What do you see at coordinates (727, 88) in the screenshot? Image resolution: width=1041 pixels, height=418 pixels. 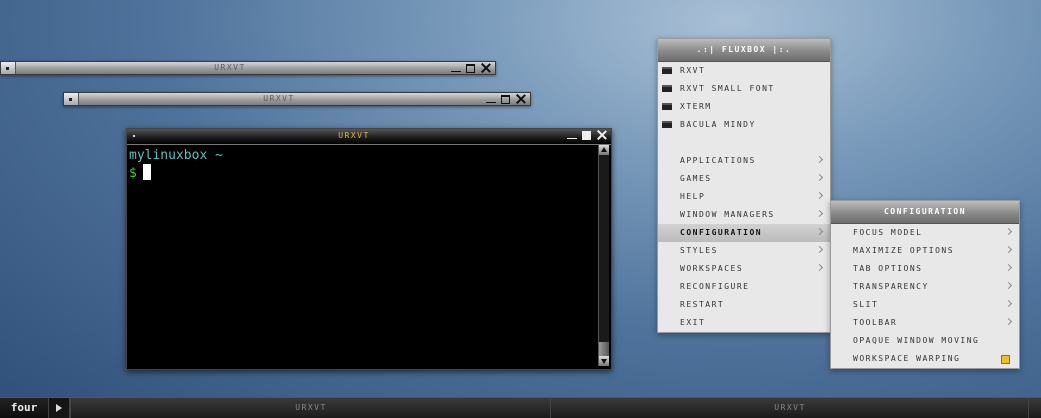 I see `menu-item-label: RXVT SMALL FONT` at bounding box center [727, 88].